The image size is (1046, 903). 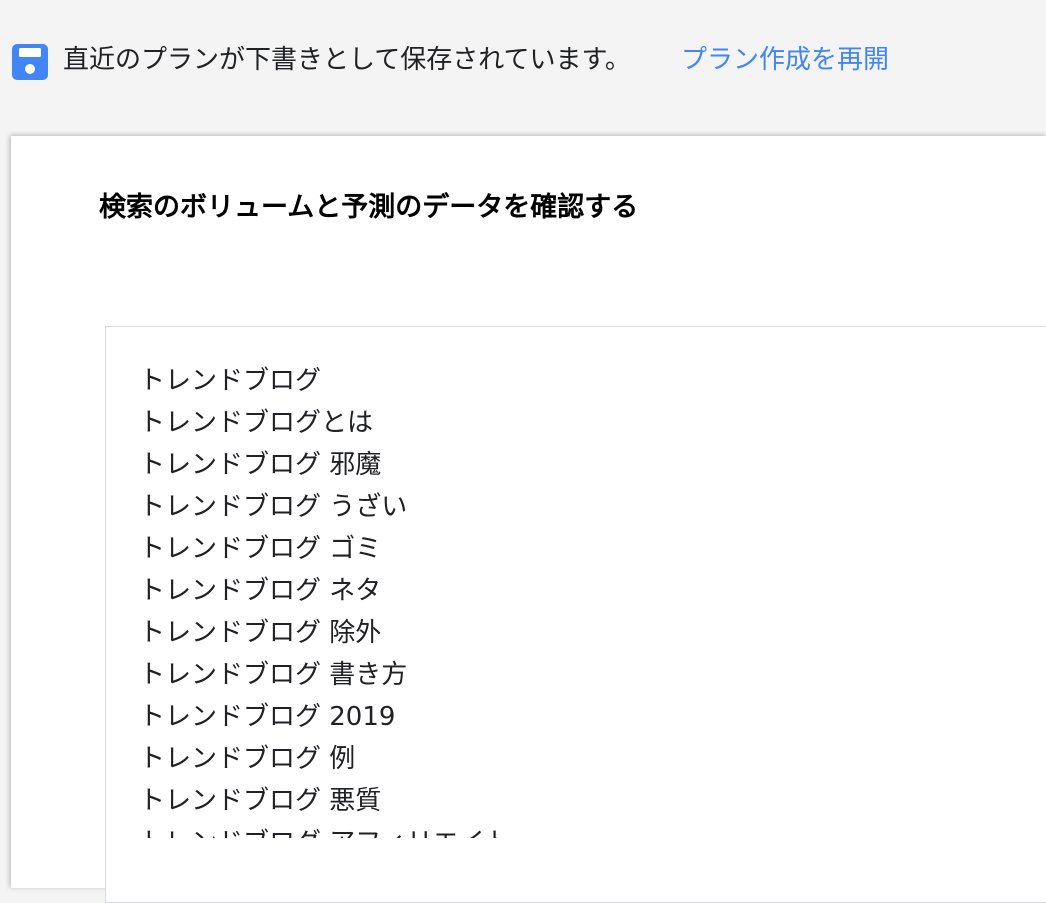 What do you see at coordinates (247, 759) in the screenshot?
I see `keyword-line: トレンドブログ 例` at bounding box center [247, 759].